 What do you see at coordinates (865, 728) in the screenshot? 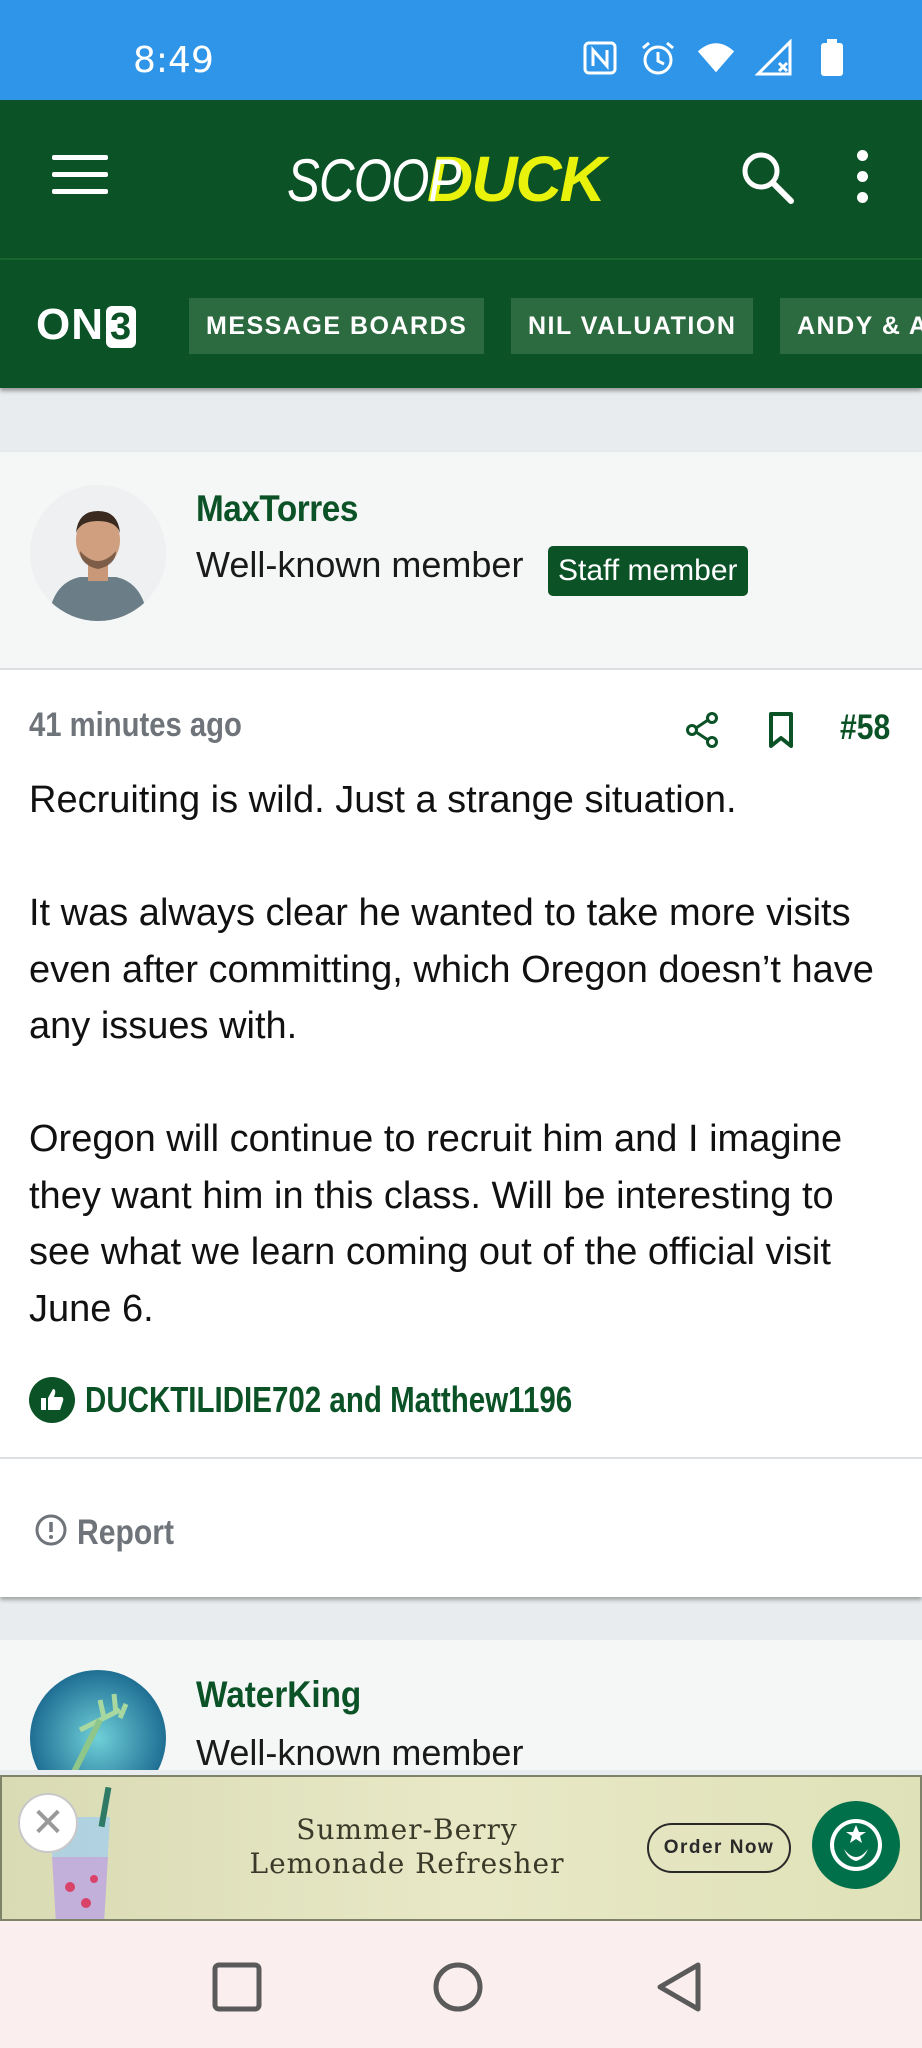
I see `post-number-link: #58` at bounding box center [865, 728].